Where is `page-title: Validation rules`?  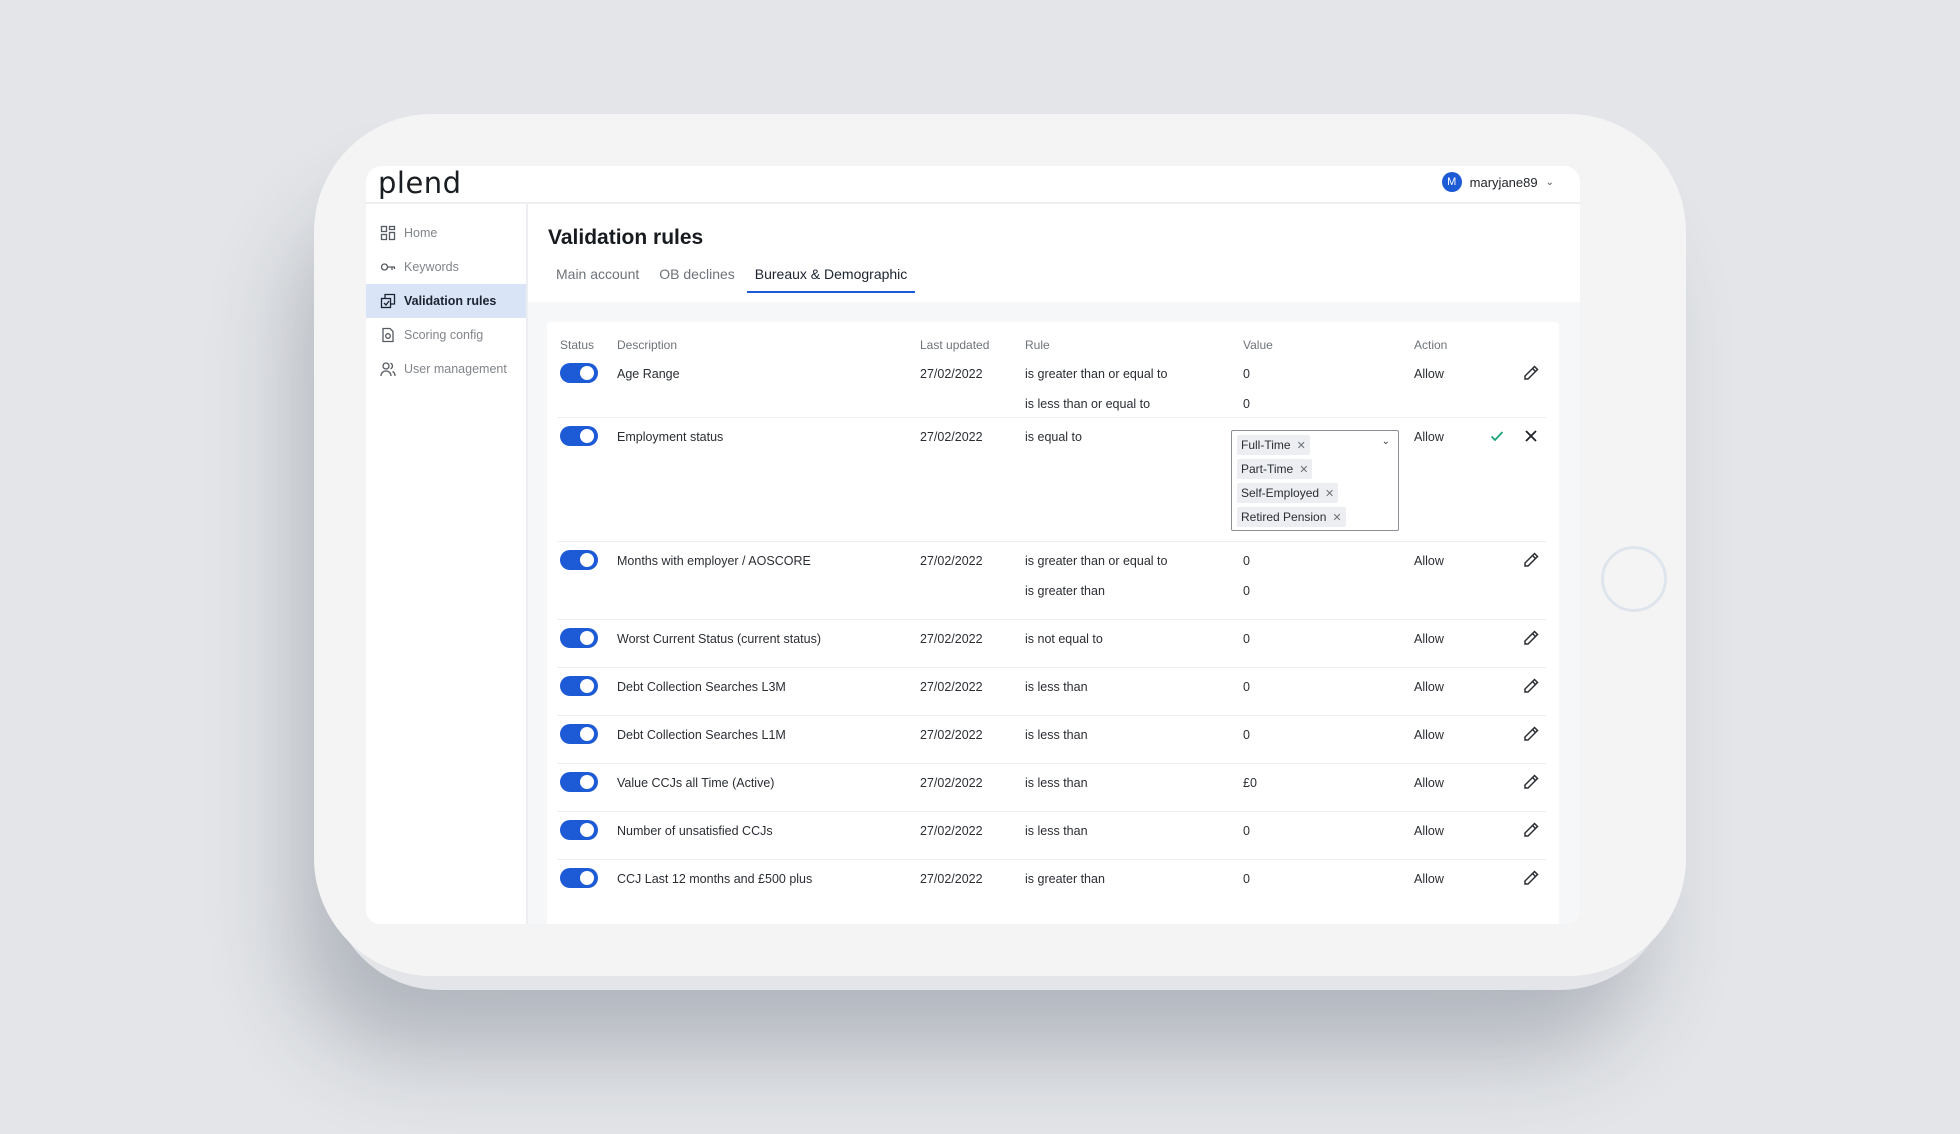
page-title: Validation rules is located at coordinates (626, 237).